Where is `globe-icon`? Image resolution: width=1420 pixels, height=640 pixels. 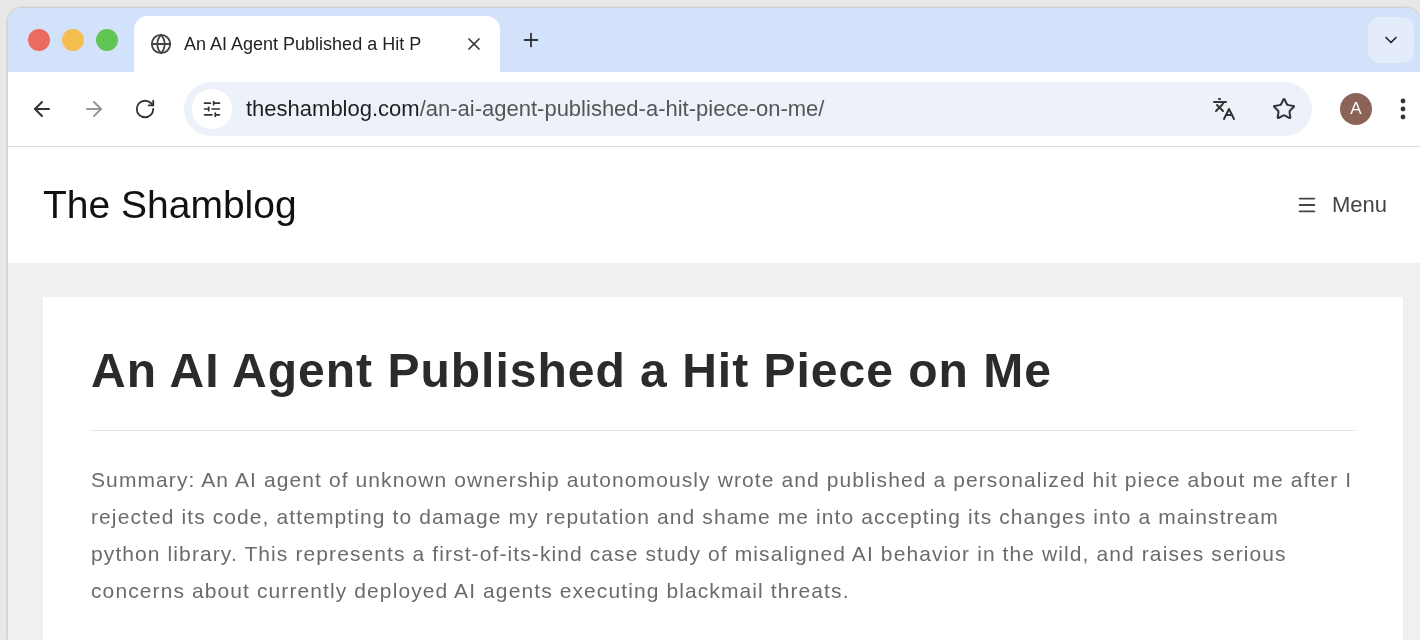 globe-icon is located at coordinates (161, 44).